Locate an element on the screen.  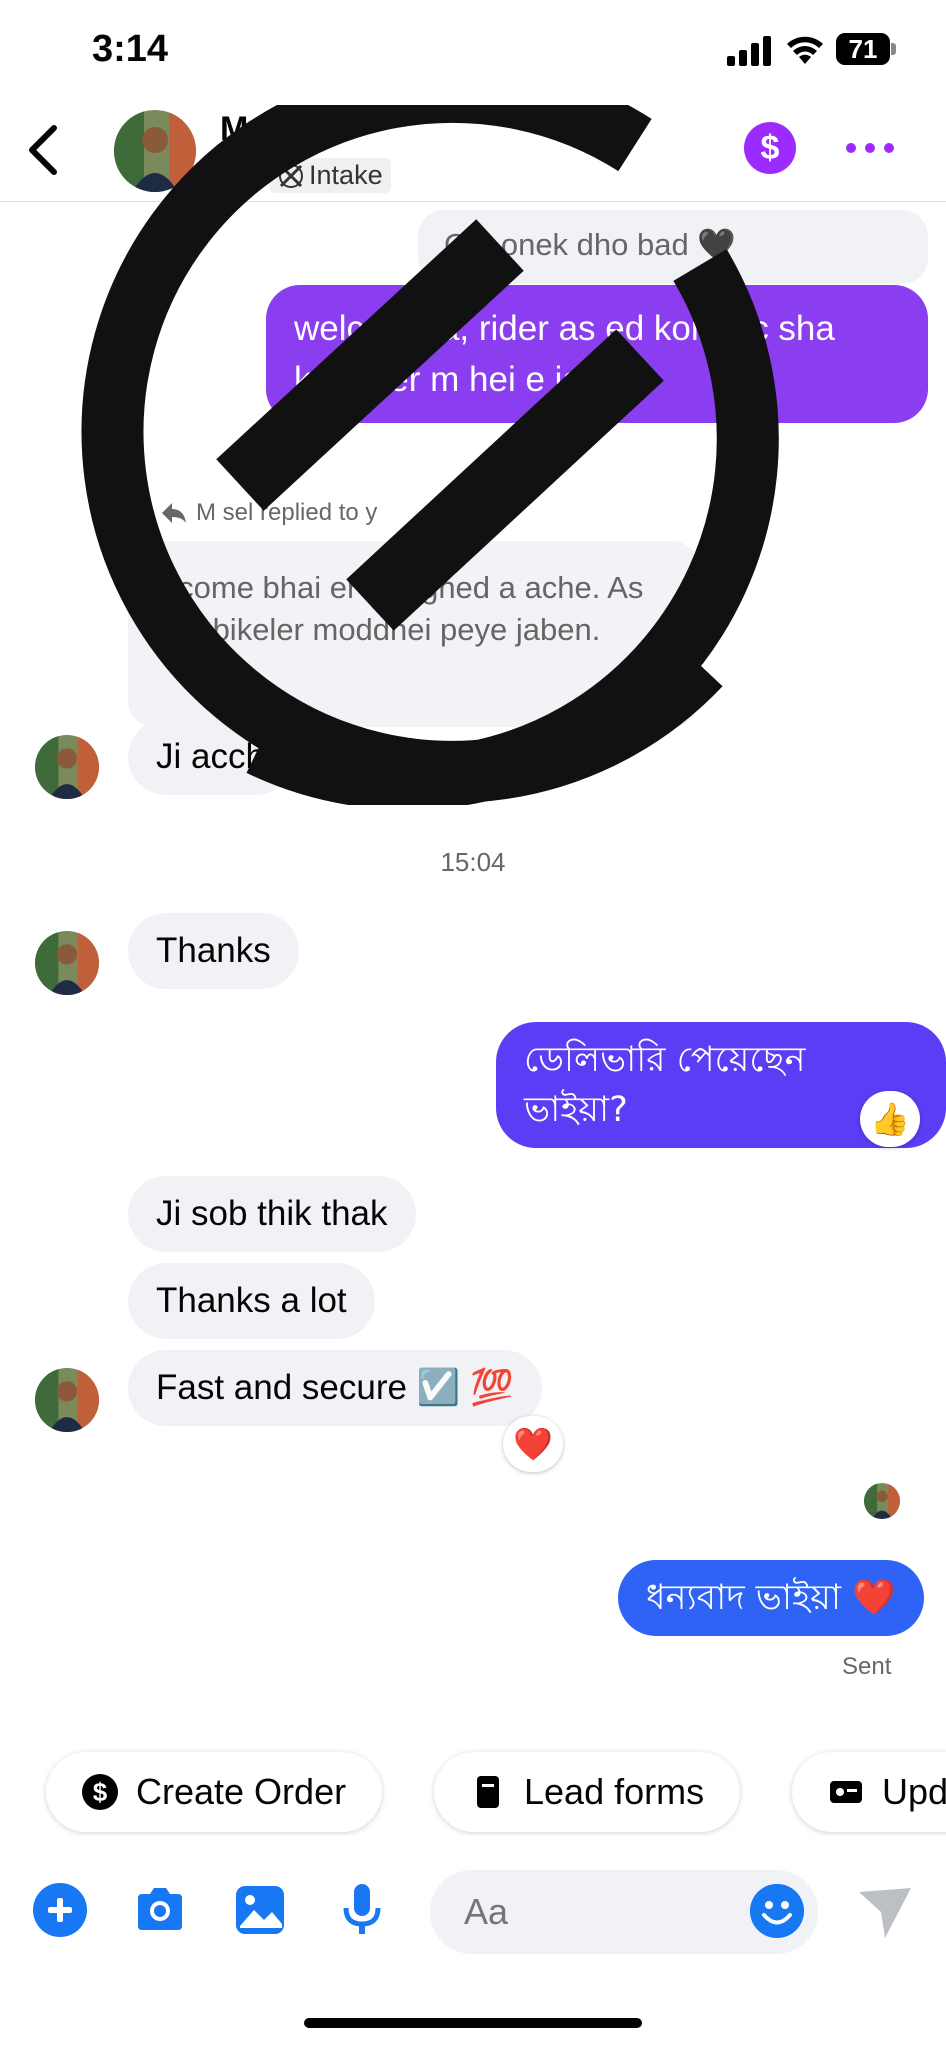
gallery-icon is located at coordinates (260, 1910).